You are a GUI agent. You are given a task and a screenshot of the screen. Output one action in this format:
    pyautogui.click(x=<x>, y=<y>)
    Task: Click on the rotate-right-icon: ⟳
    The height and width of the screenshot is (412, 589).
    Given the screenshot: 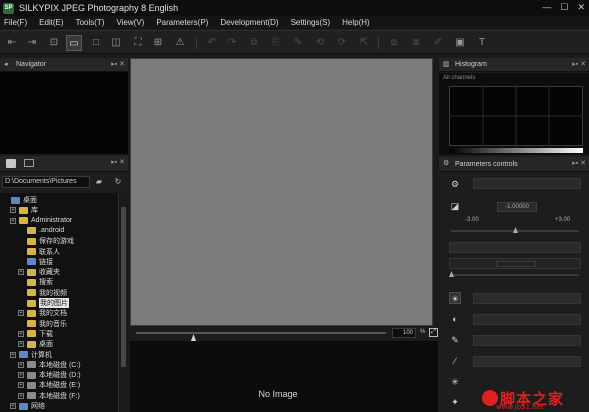 What is the action you would take?
    pyautogui.click(x=342, y=43)
    